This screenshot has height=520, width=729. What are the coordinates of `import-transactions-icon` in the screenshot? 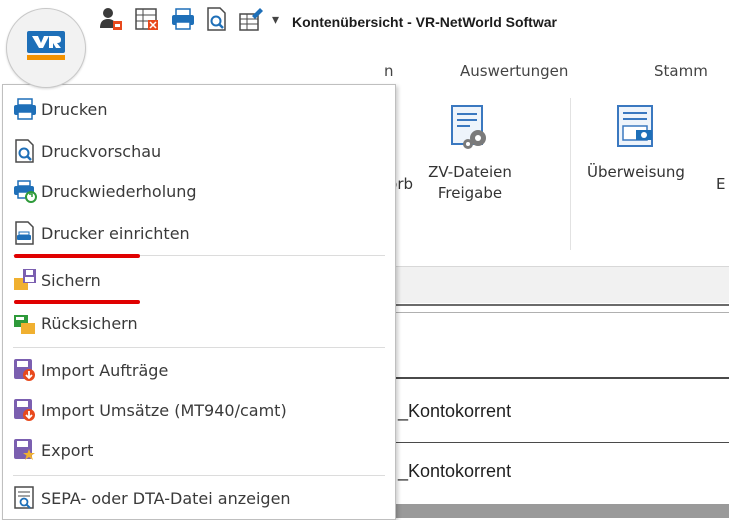 It's located at (24, 410).